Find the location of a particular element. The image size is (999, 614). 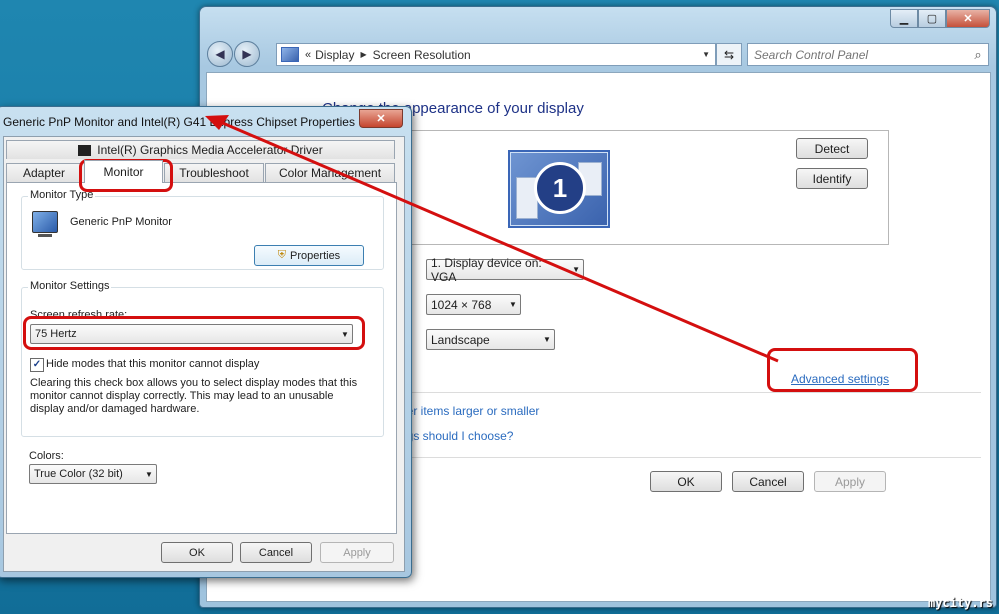

close-button: ✕ is located at coordinates (968, 18).